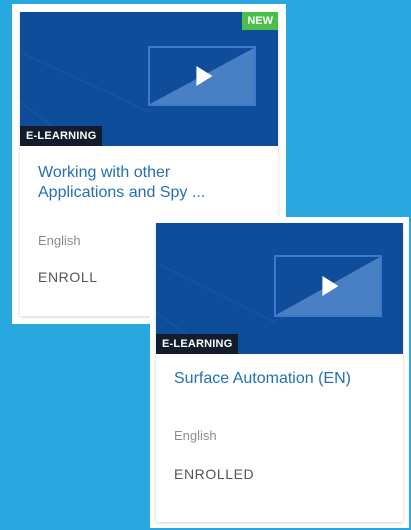 The width and height of the screenshot is (411, 530). Describe the element at coordinates (68, 277) in the screenshot. I see `enroll-button: ENROLL` at that location.